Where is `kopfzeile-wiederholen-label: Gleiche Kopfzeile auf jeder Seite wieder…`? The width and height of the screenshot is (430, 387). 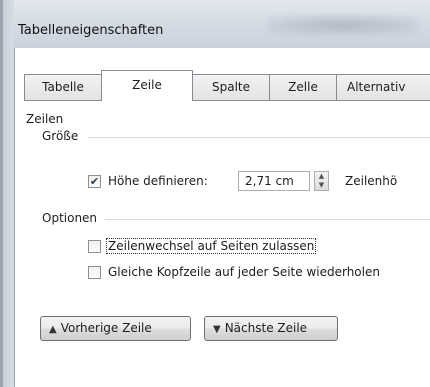 kopfzeile-wiederholen-label: Gleiche Kopfzeile auf jeder Seite wieder… is located at coordinates (244, 272).